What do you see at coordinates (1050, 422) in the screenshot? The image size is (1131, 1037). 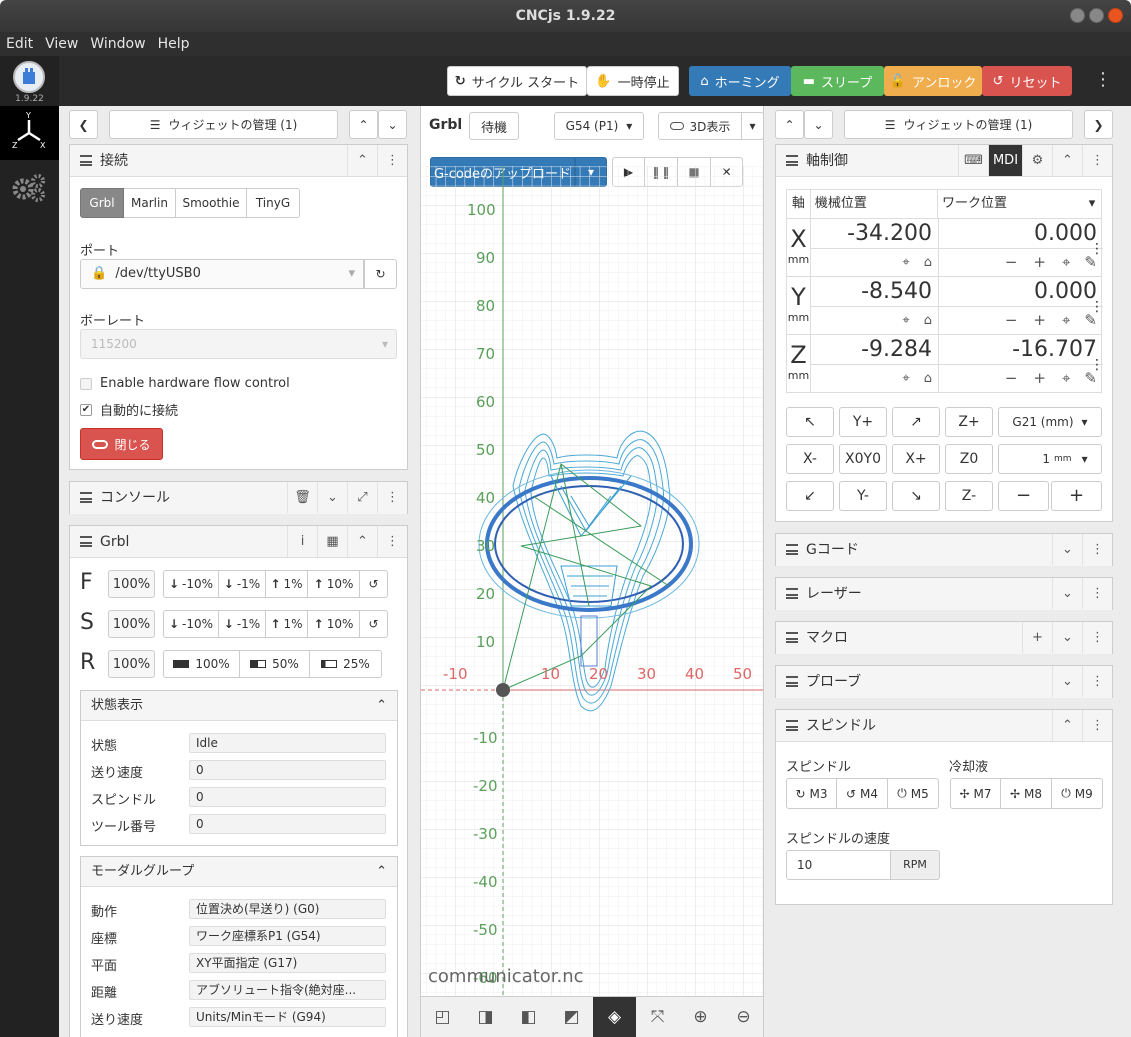 I see `units-select: G21 (mm) ▾` at bounding box center [1050, 422].